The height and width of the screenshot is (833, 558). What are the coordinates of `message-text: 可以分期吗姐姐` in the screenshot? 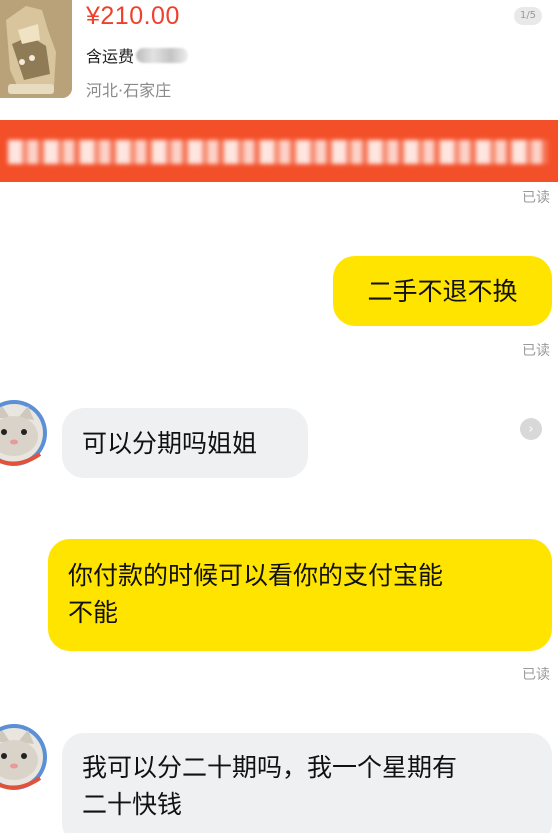 It's located at (170, 443).